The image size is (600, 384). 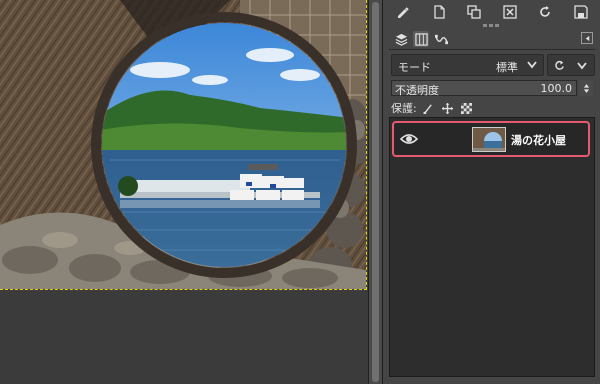 What do you see at coordinates (409, 139) in the screenshot?
I see `eye-icon` at bounding box center [409, 139].